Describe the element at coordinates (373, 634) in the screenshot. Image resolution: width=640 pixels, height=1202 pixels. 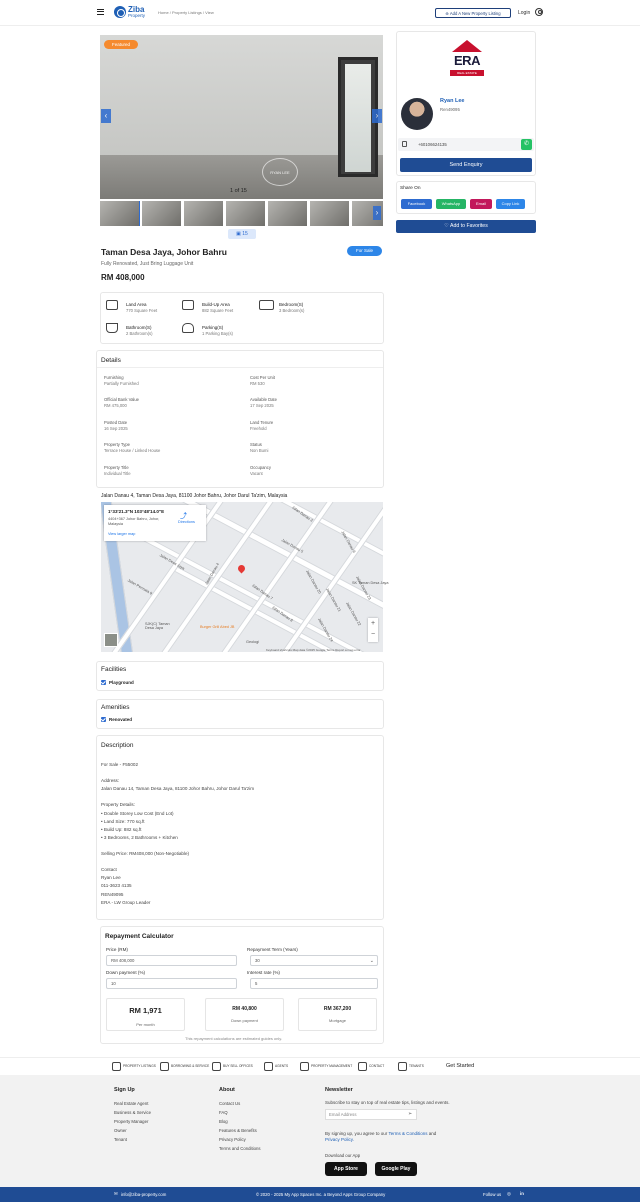
I see `zoom-out-button: −` at that location.